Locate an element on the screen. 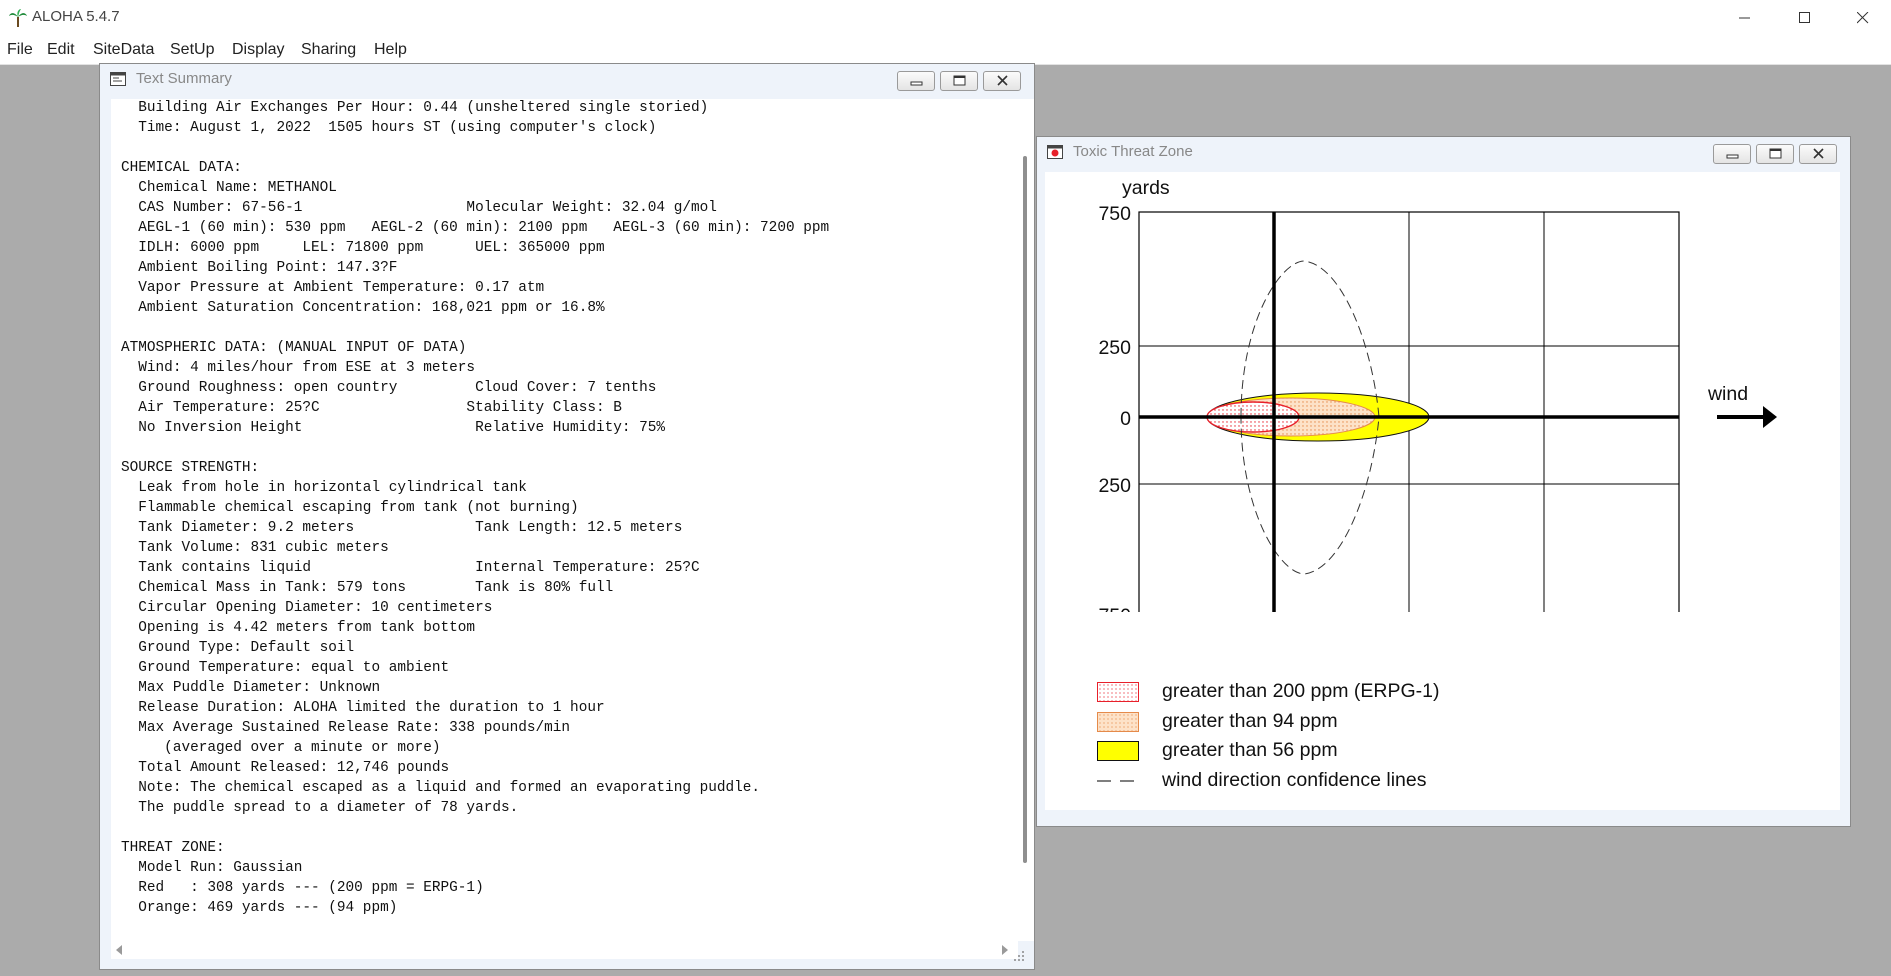  horizontal-scrollbar is located at coordinates (564, 950).